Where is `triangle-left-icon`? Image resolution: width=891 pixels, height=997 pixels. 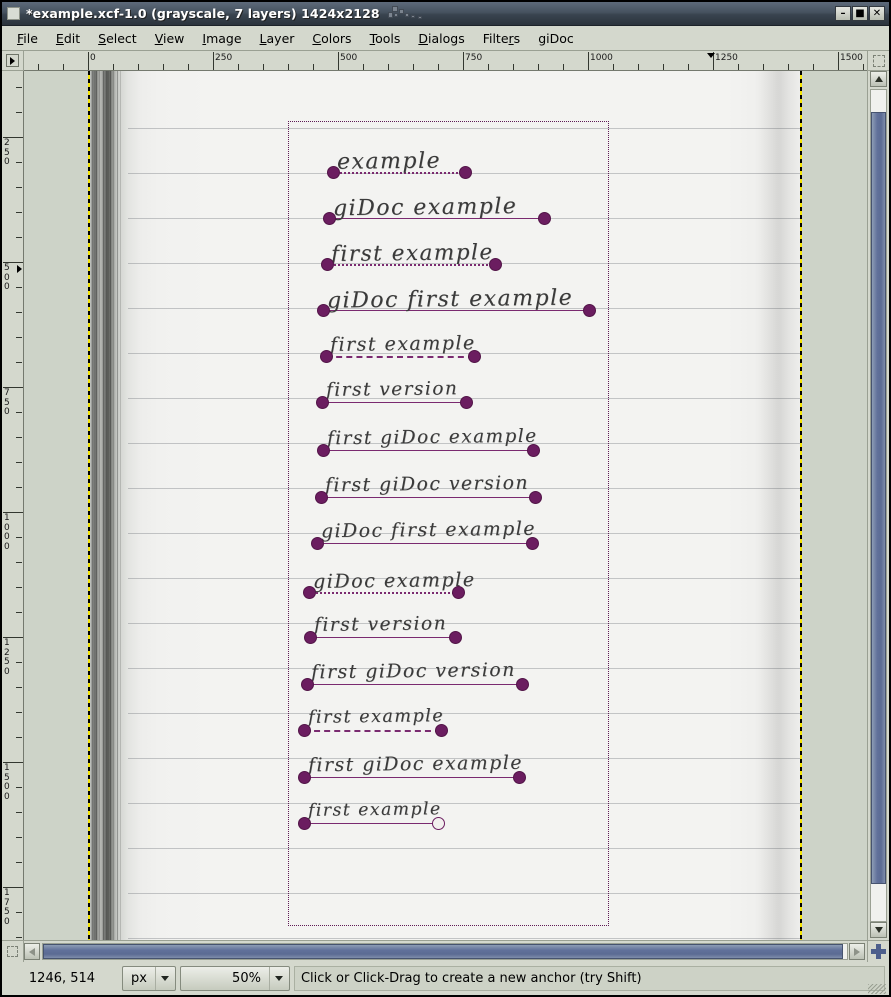 triangle-left-icon is located at coordinates (32, 951).